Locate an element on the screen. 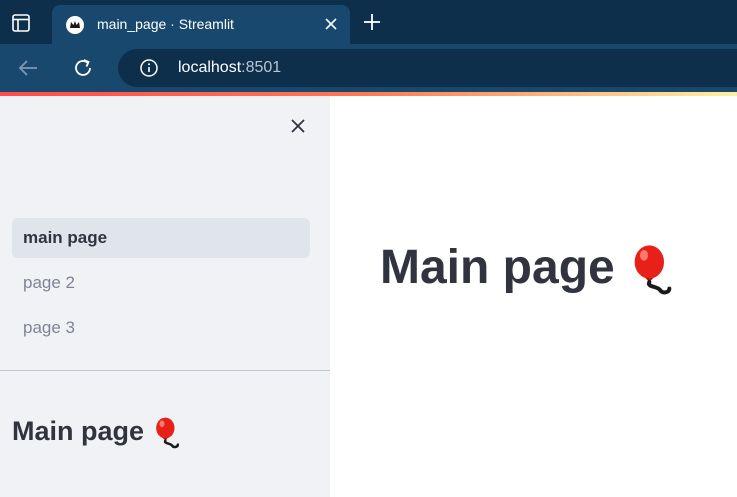  close-tab-icon is located at coordinates (331, 24).